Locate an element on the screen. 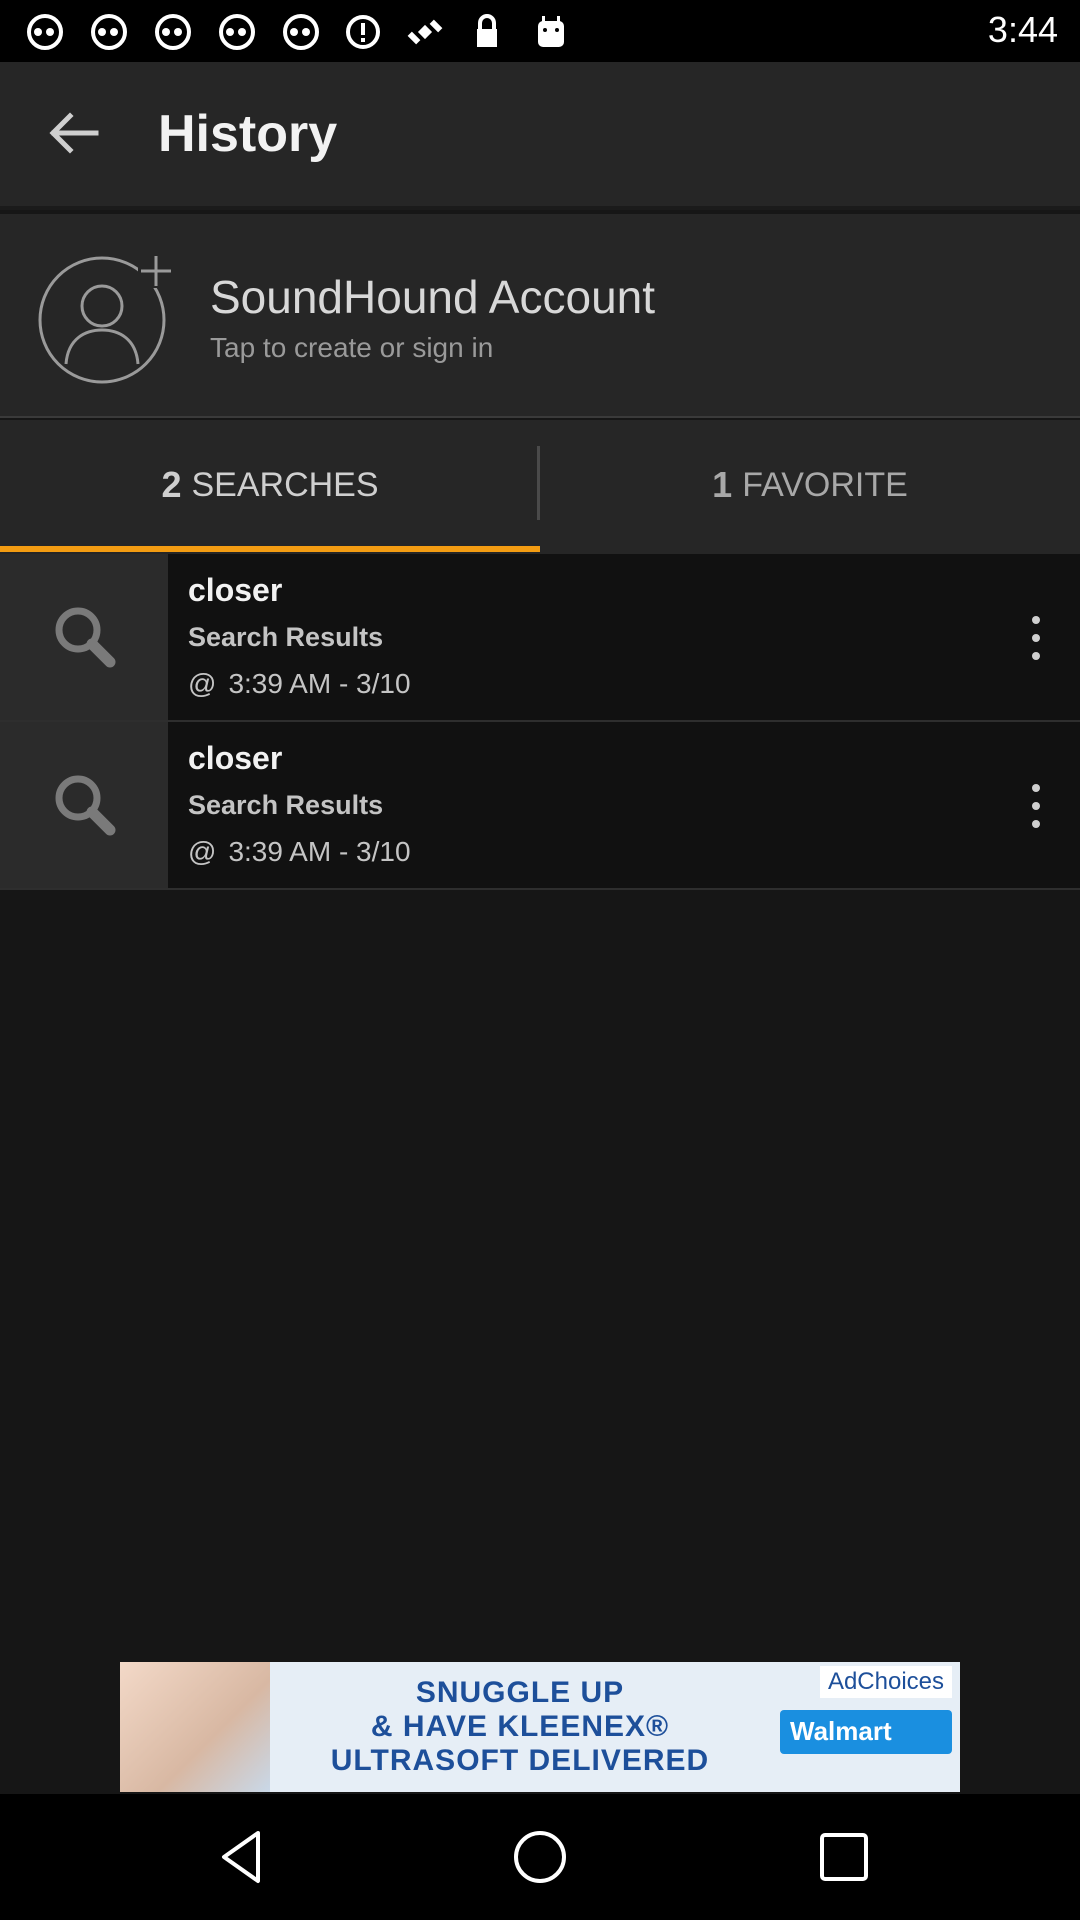  tab-searches: 2 SEARCHES is located at coordinates (270, 485).